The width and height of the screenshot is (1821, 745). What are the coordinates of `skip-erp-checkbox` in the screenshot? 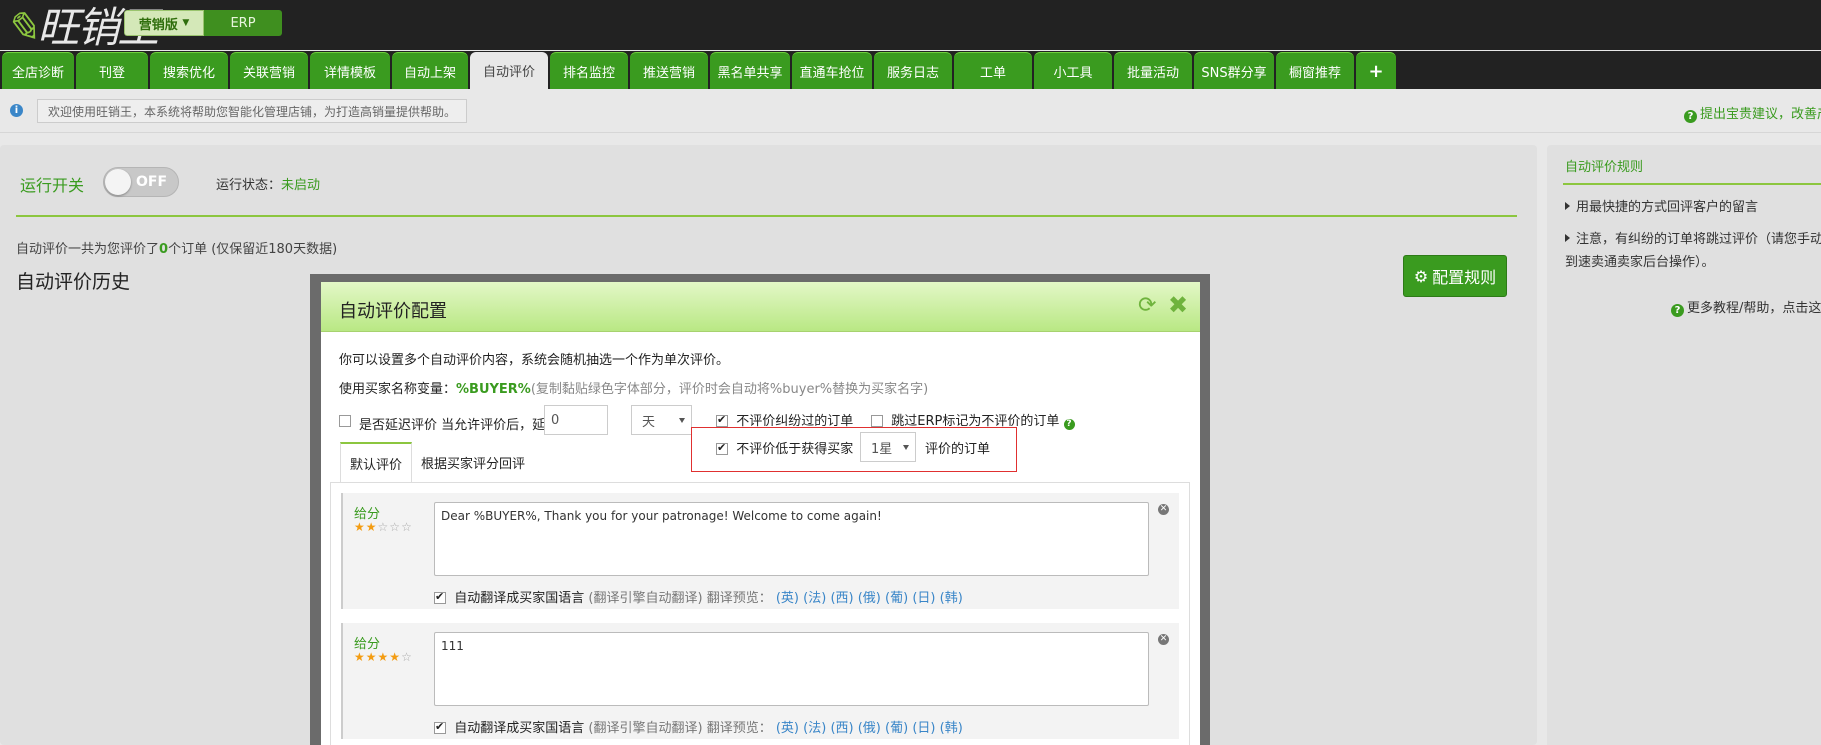 It's located at (877, 421).